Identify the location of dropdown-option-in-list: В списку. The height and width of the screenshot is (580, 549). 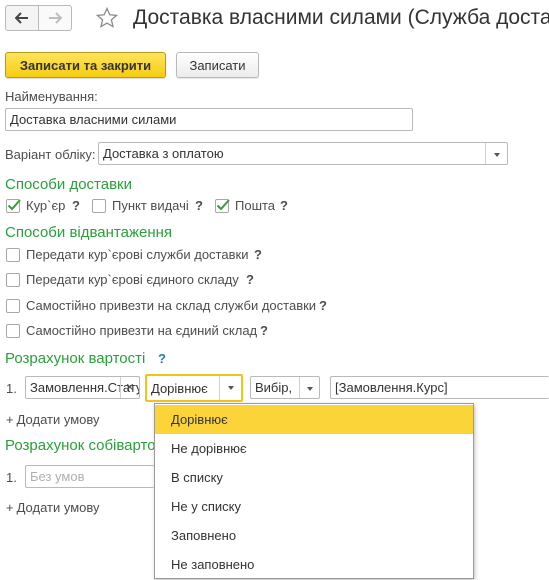
(314, 477).